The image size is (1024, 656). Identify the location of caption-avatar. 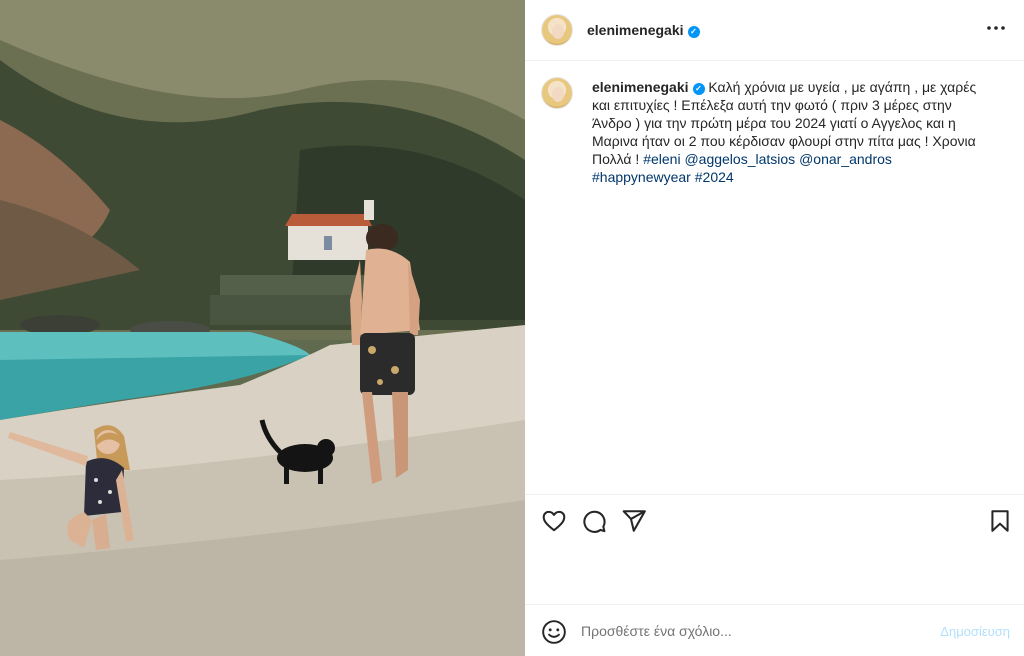
(557, 93).